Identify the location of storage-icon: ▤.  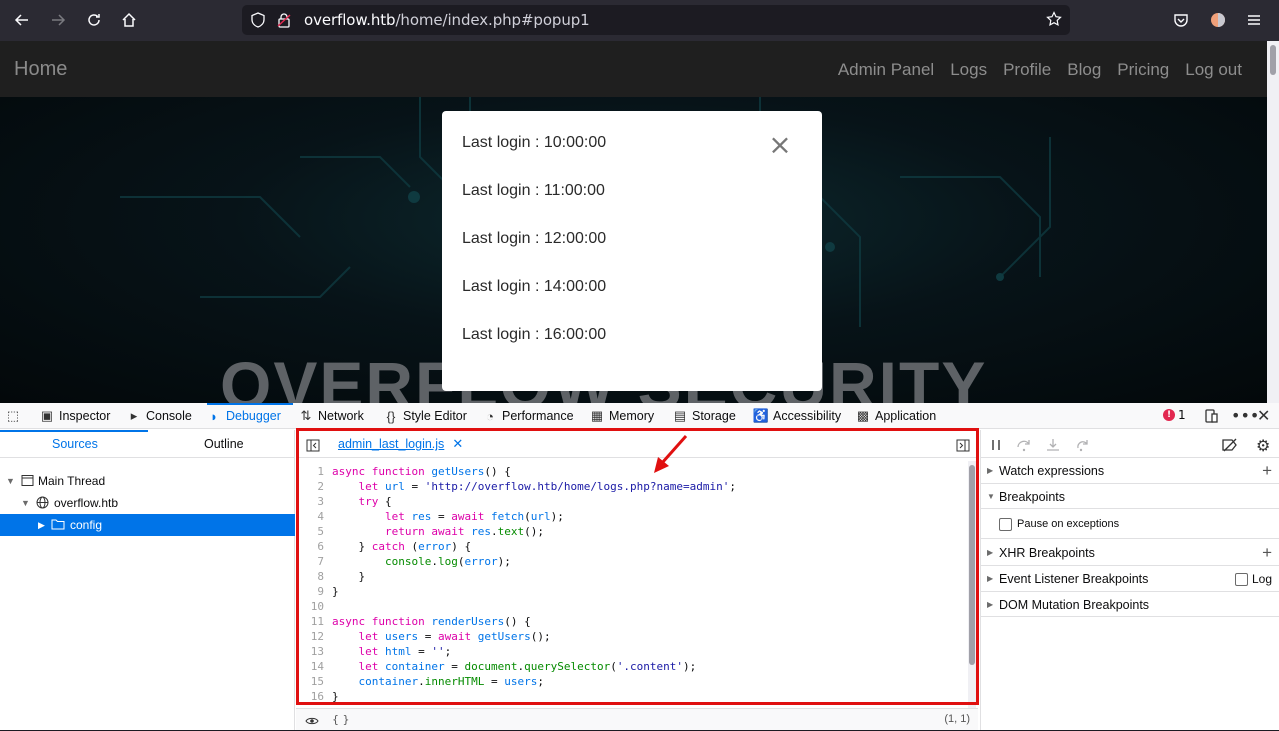
(680, 415).